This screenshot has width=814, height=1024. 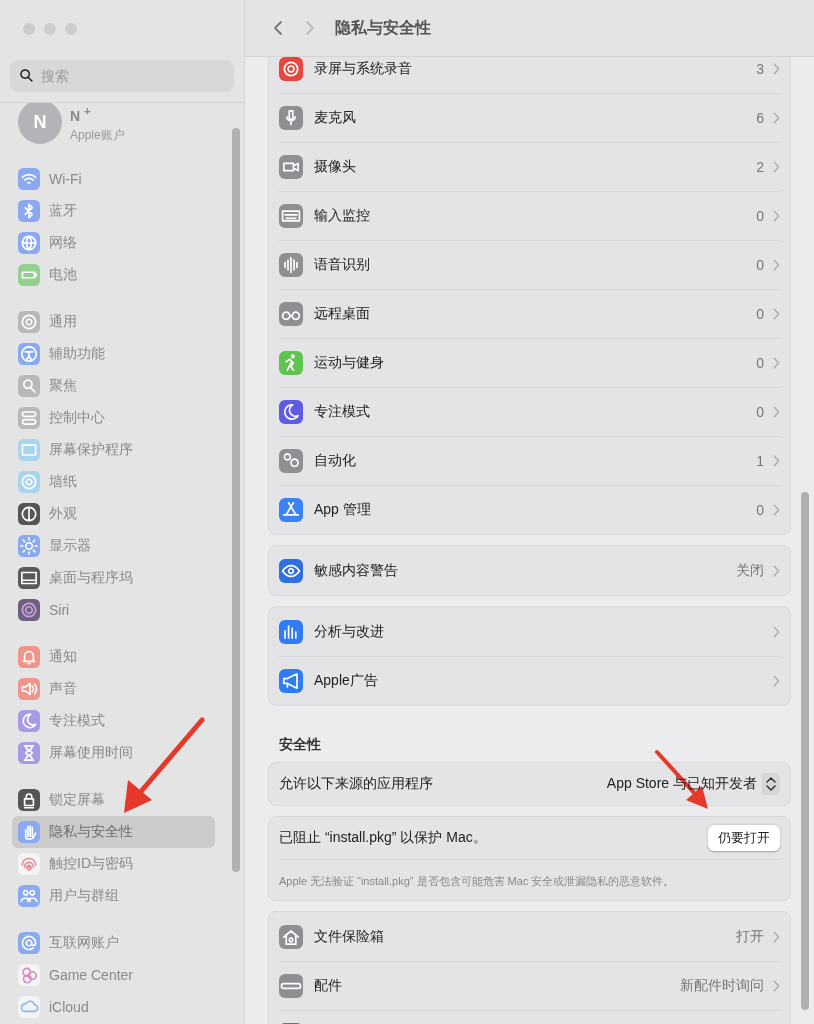 What do you see at coordinates (113, 943) in the screenshot?
I see `sidebar-item: 互联网账户` at bounding box center [113, 943].